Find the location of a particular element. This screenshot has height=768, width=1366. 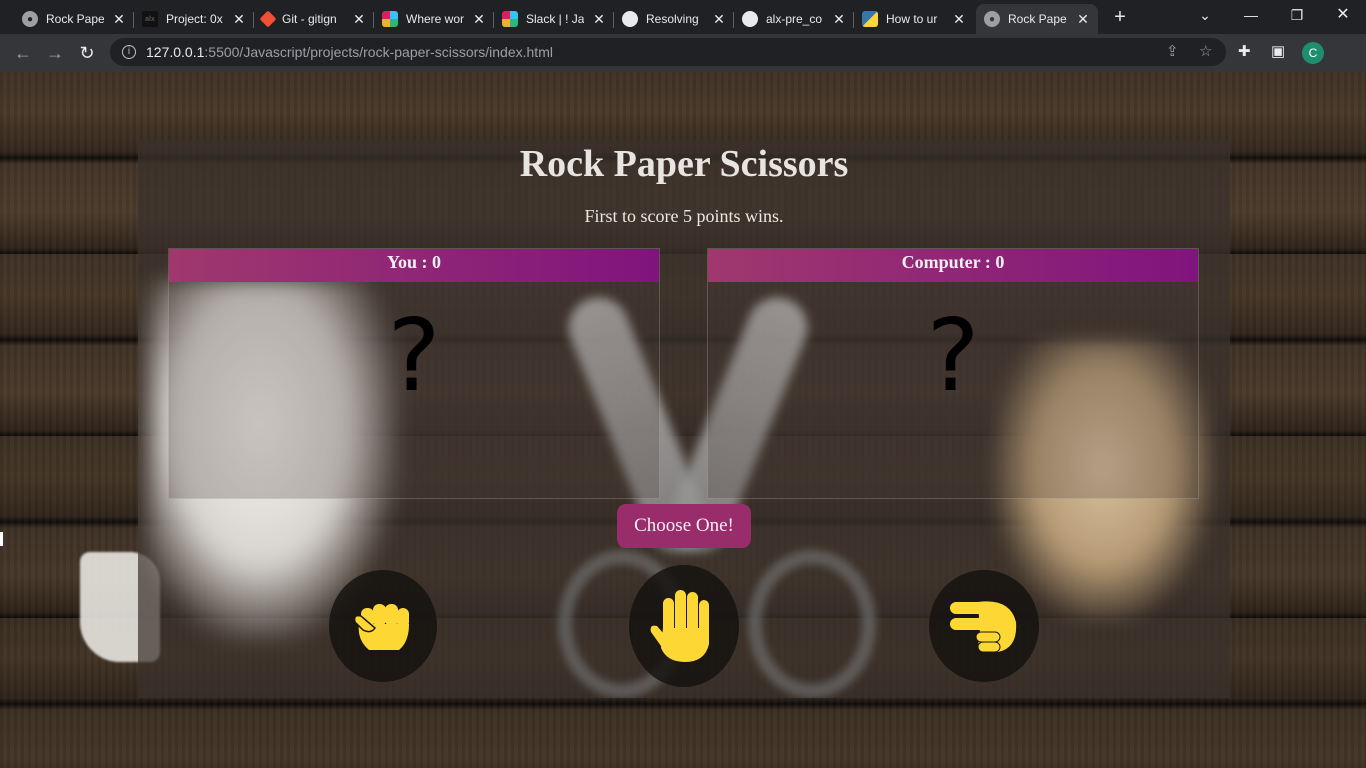

tab-how-to: How to ur ✕ is located at coordinates (914, 19).